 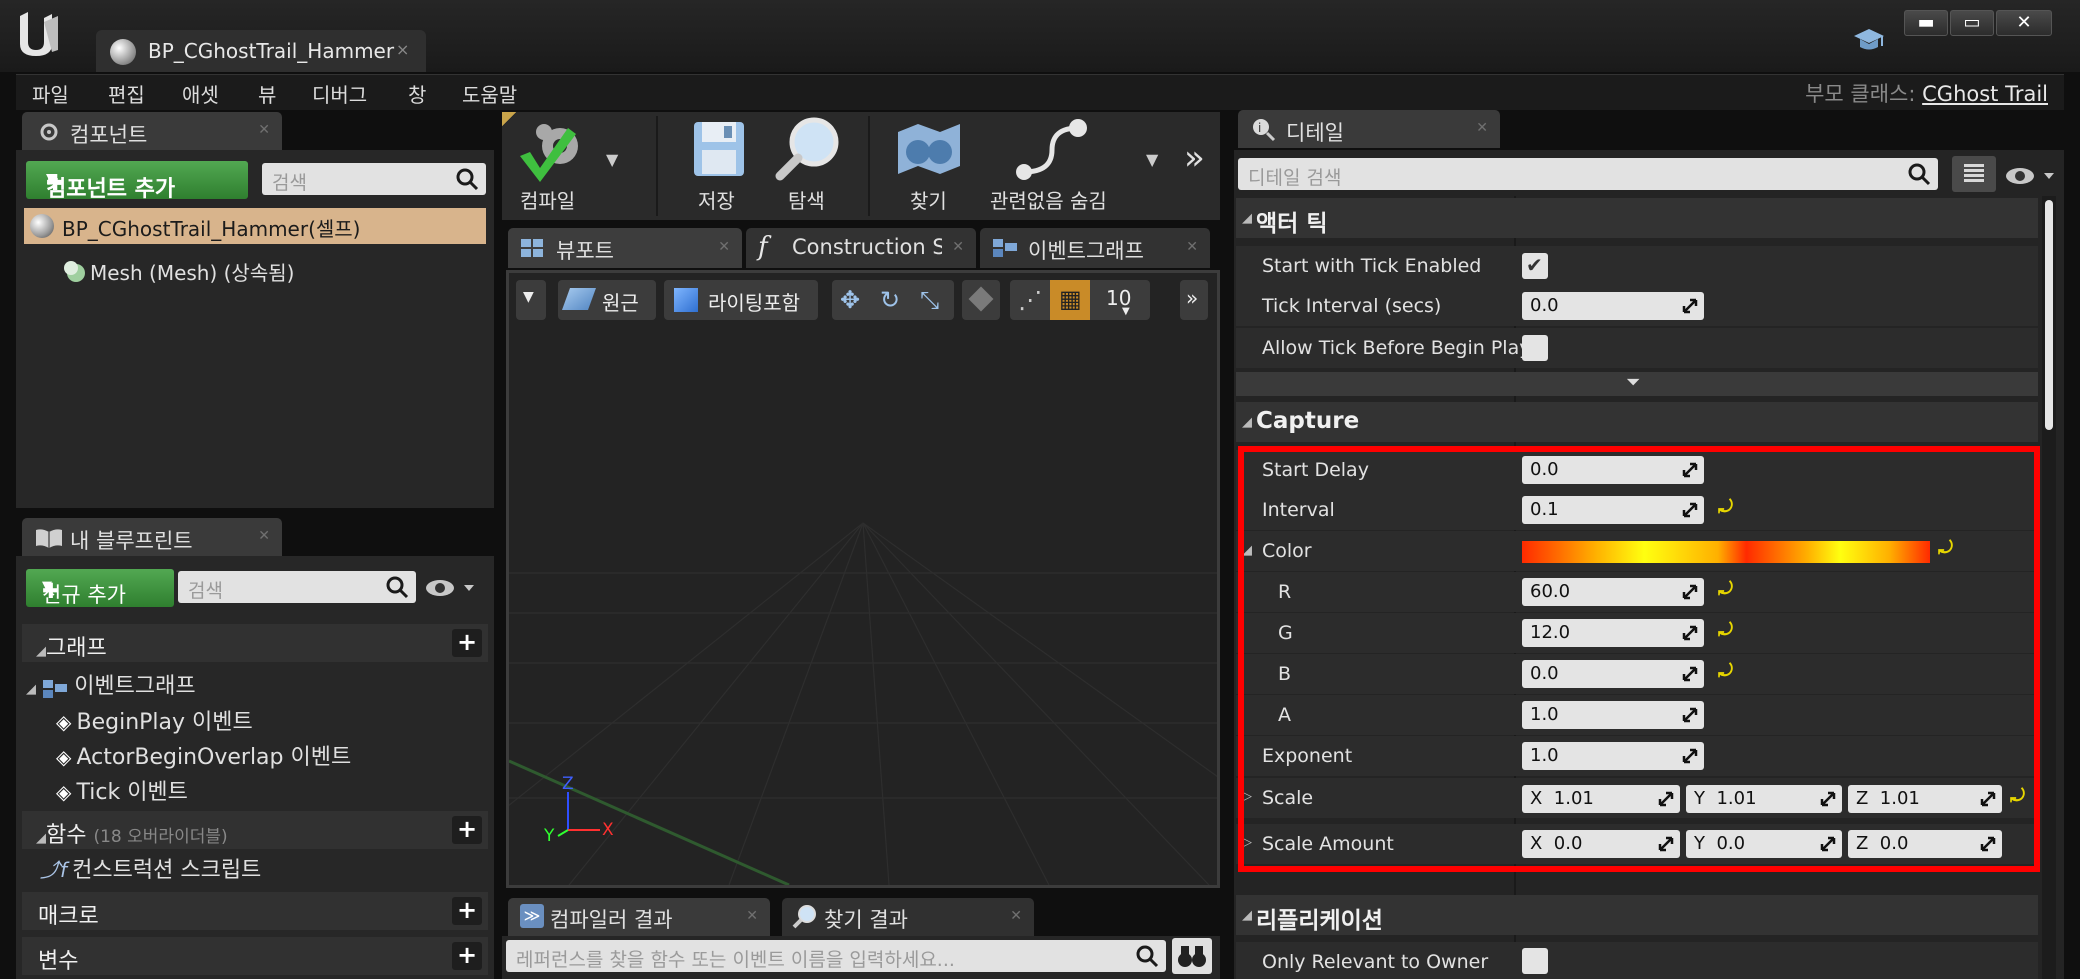 What do you see at coordinates (467, 911) in the screenshot?
I see `add-macro-button: +` at bounding box center [467, 911].